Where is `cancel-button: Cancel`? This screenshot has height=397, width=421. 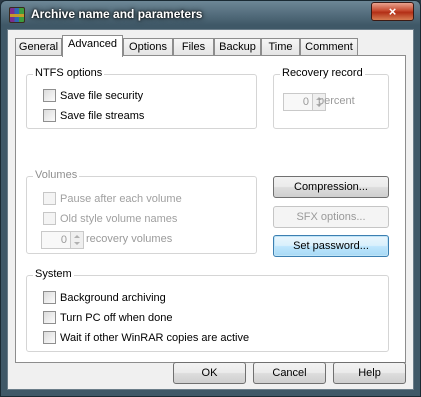
cancel-button: Cancel is located at coordinates (289, 373).